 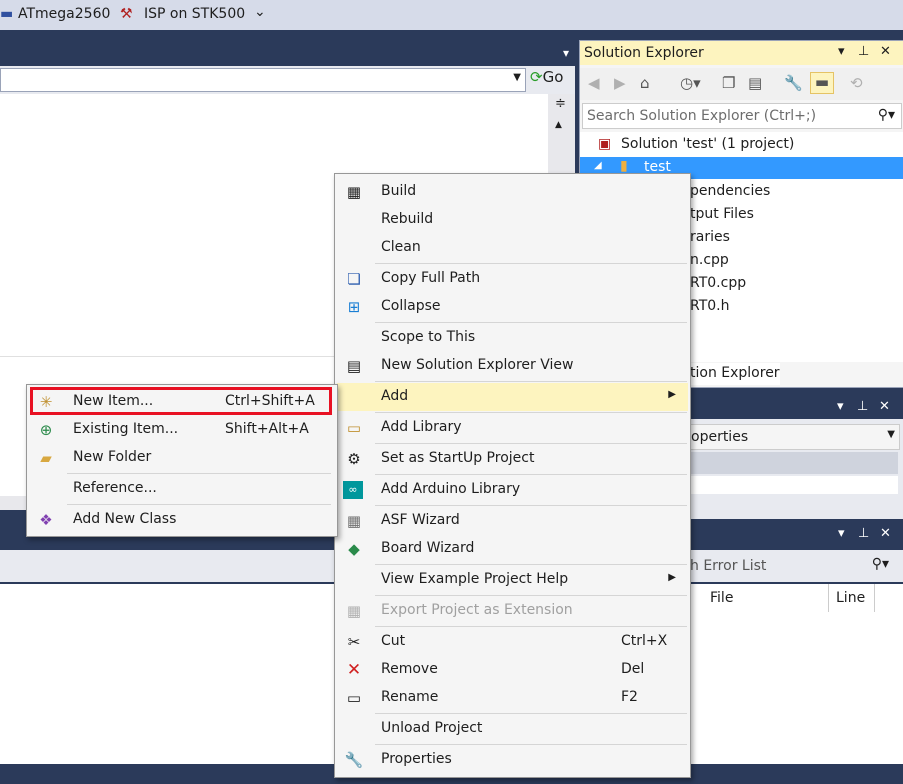 What do you see at coordinates (512, 366) in the screenshot?
I see `menu-item-new-se-view: ▤ New Solution Explorer View` at bounding box center [512, 366].